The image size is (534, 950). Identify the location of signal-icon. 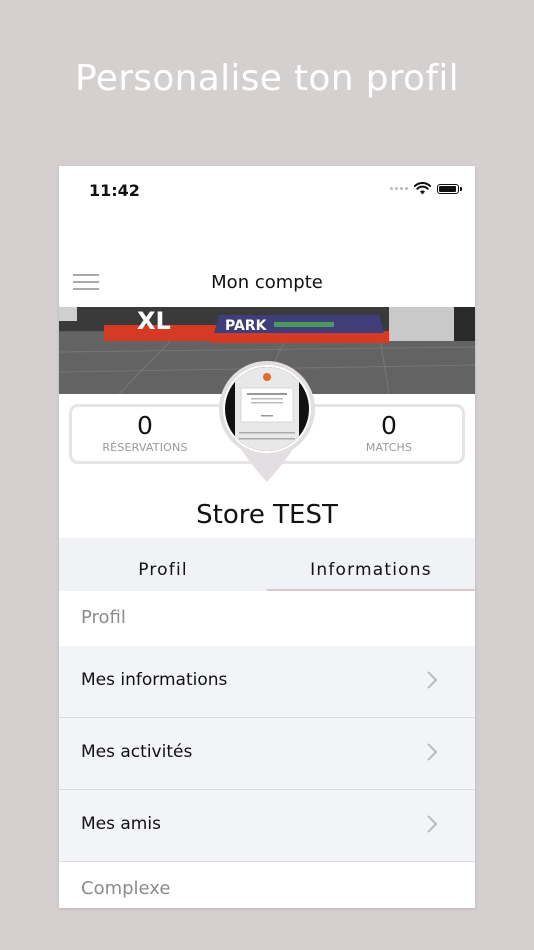
(399, 188).